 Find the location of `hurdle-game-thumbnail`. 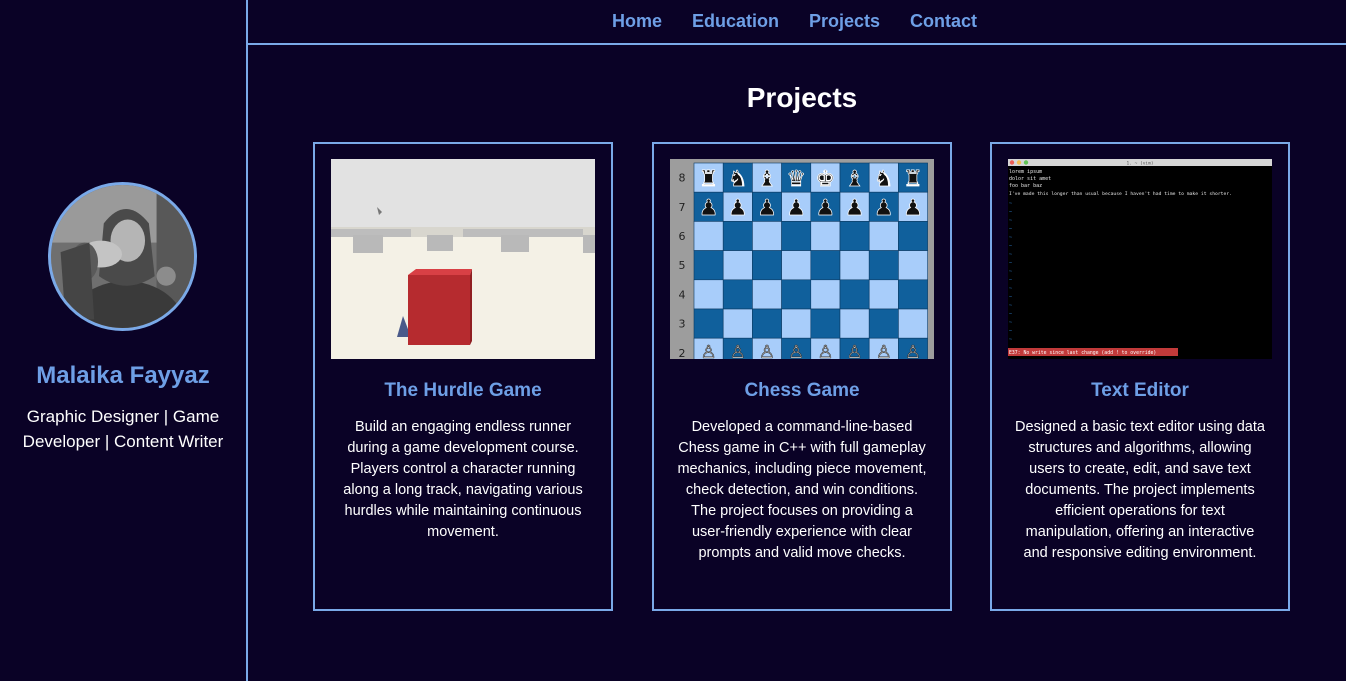

hurdle-game-thumbnail is located at coordinates (463, 259).